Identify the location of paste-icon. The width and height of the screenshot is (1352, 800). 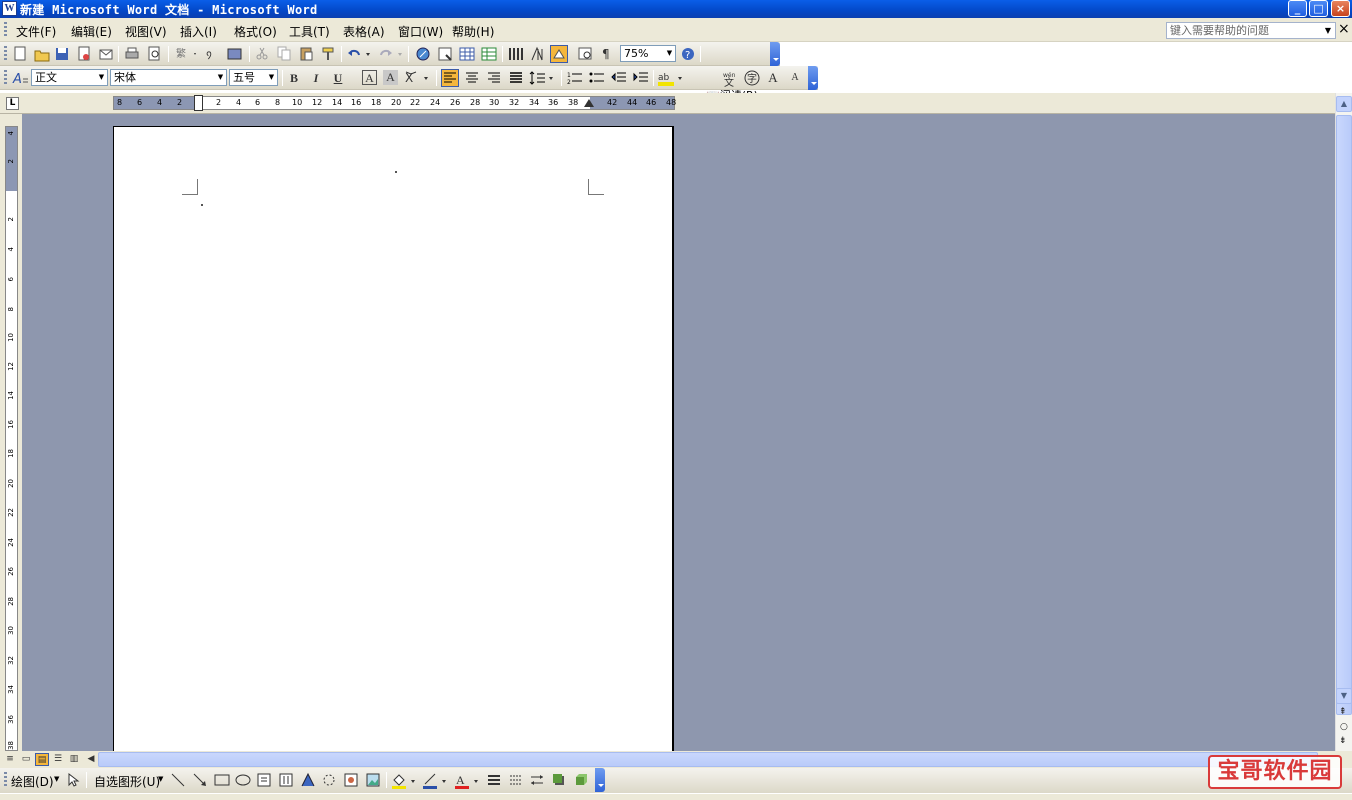
(306, 54).